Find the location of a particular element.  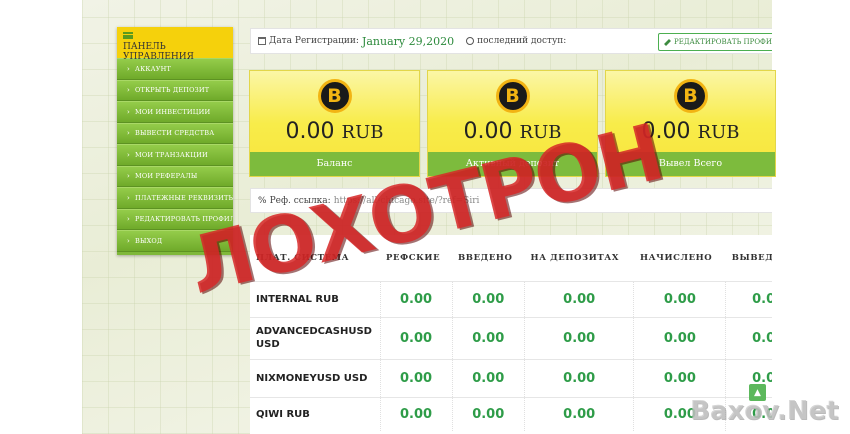

sidebar-item-withdraw: › Вывести средства is located at coordinates (175, 133).